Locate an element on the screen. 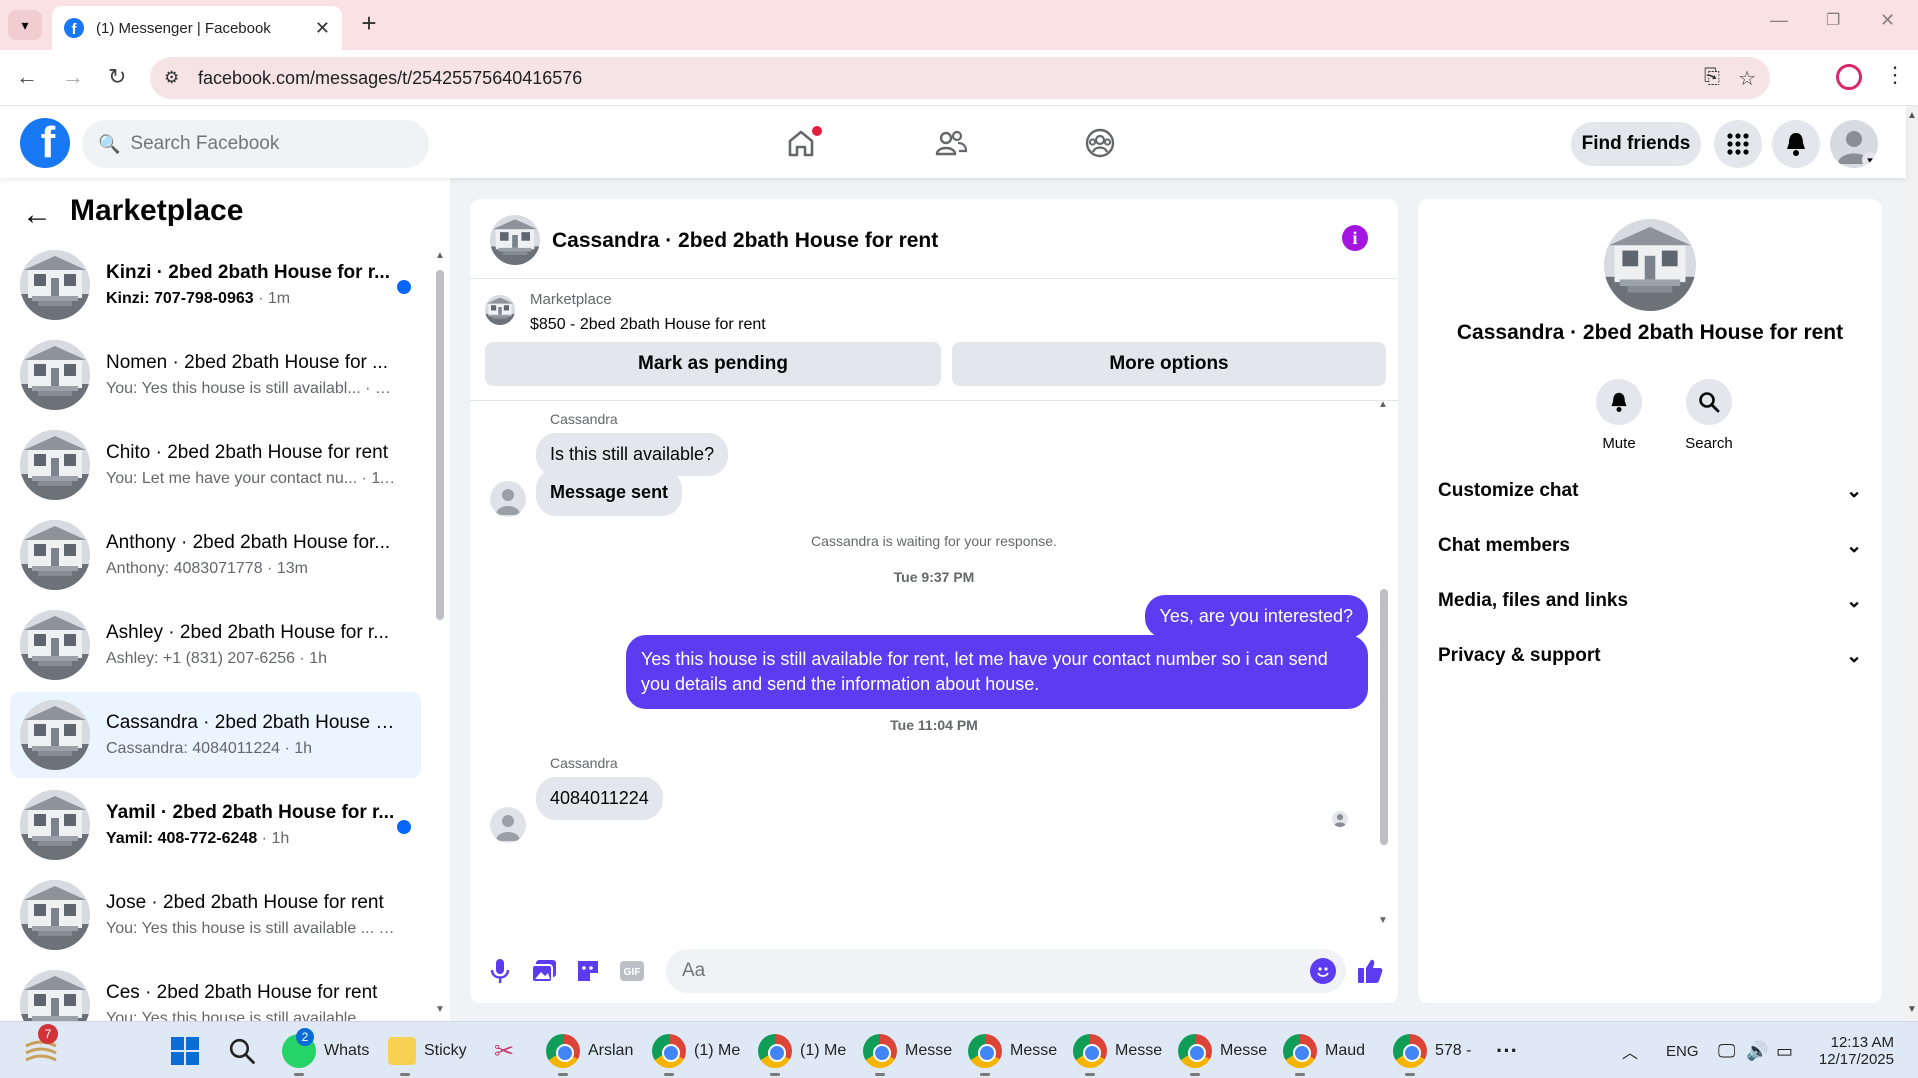  mute-action: Mute is located at coordinates (1619, 415).